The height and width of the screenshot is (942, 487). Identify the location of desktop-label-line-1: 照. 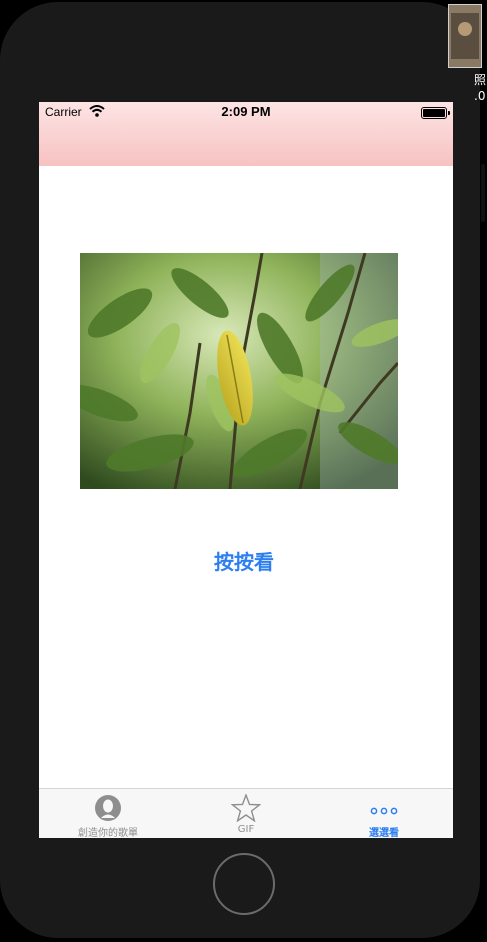
(480, 80).